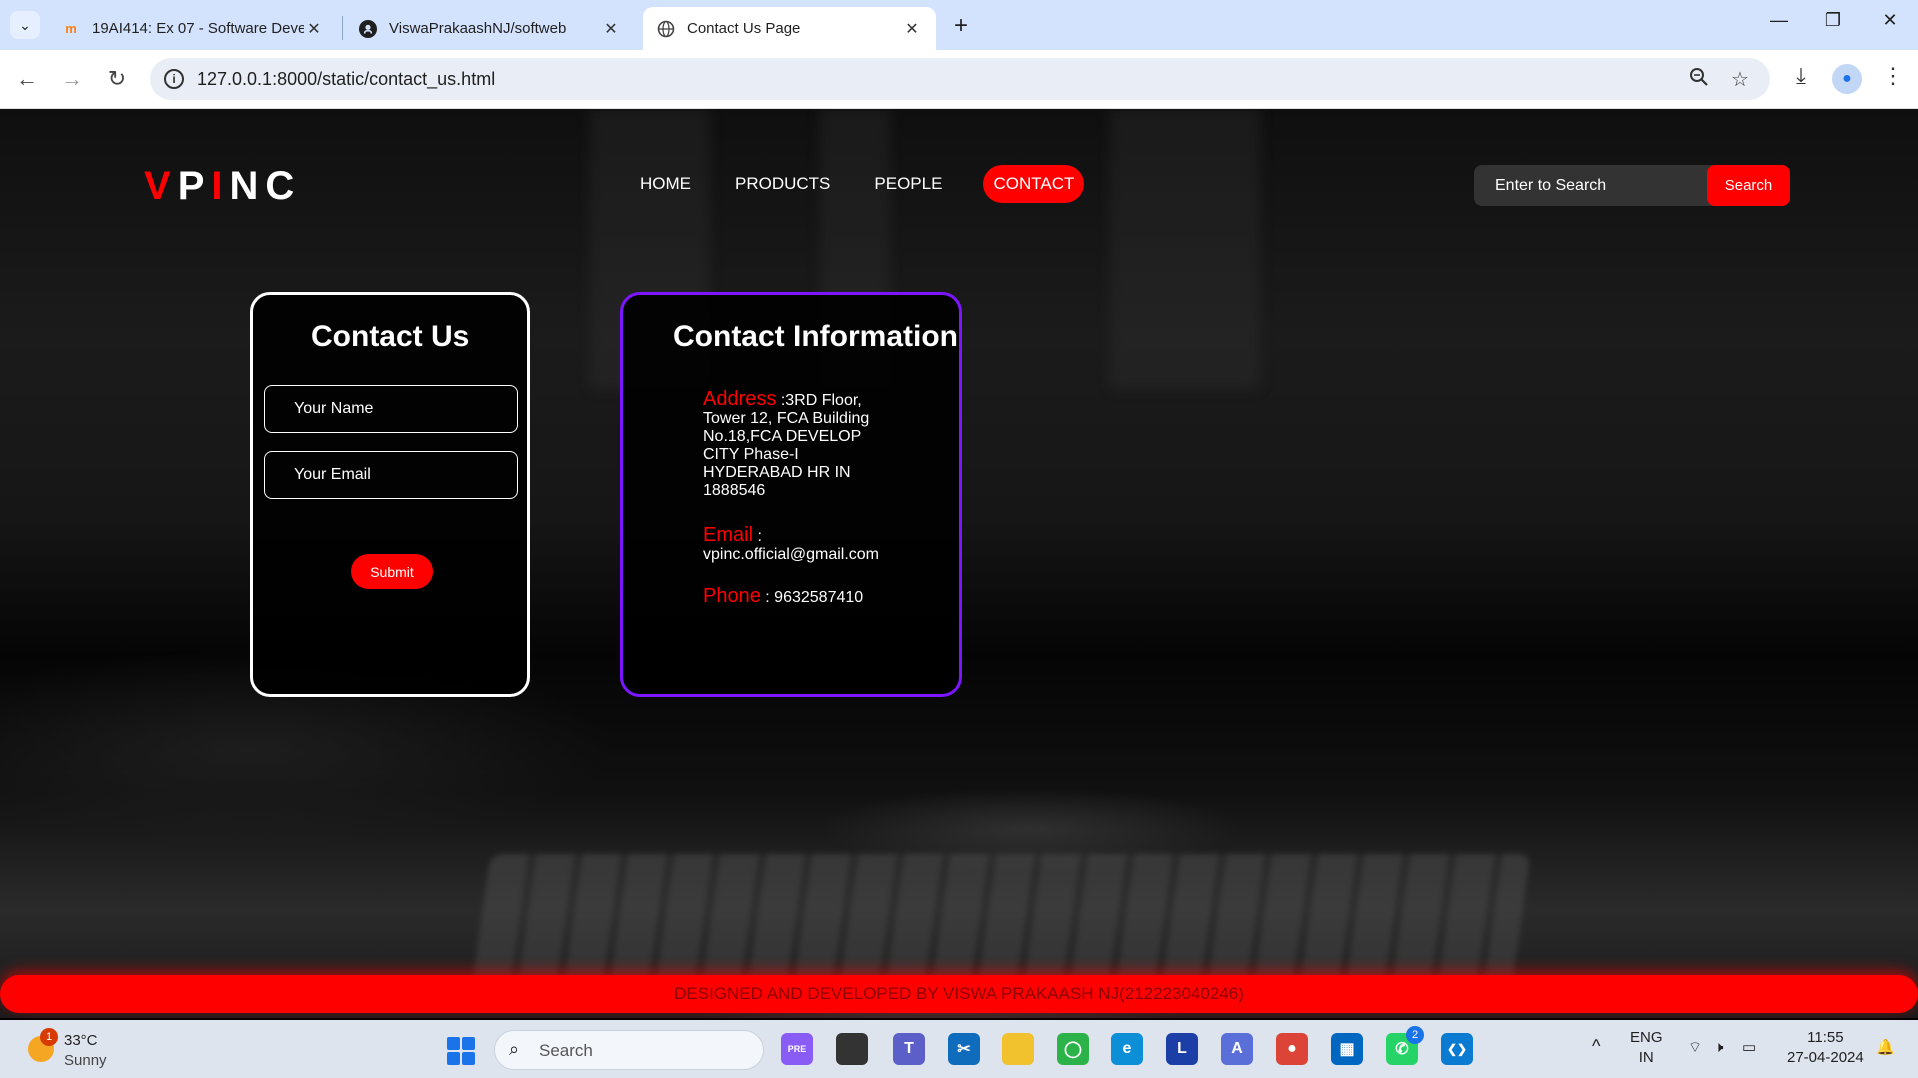  What do you see at coordinates (1034, 184) in the screenshot?
I see `nav-contact: CONTACT` at bounding box center [1034, 184].